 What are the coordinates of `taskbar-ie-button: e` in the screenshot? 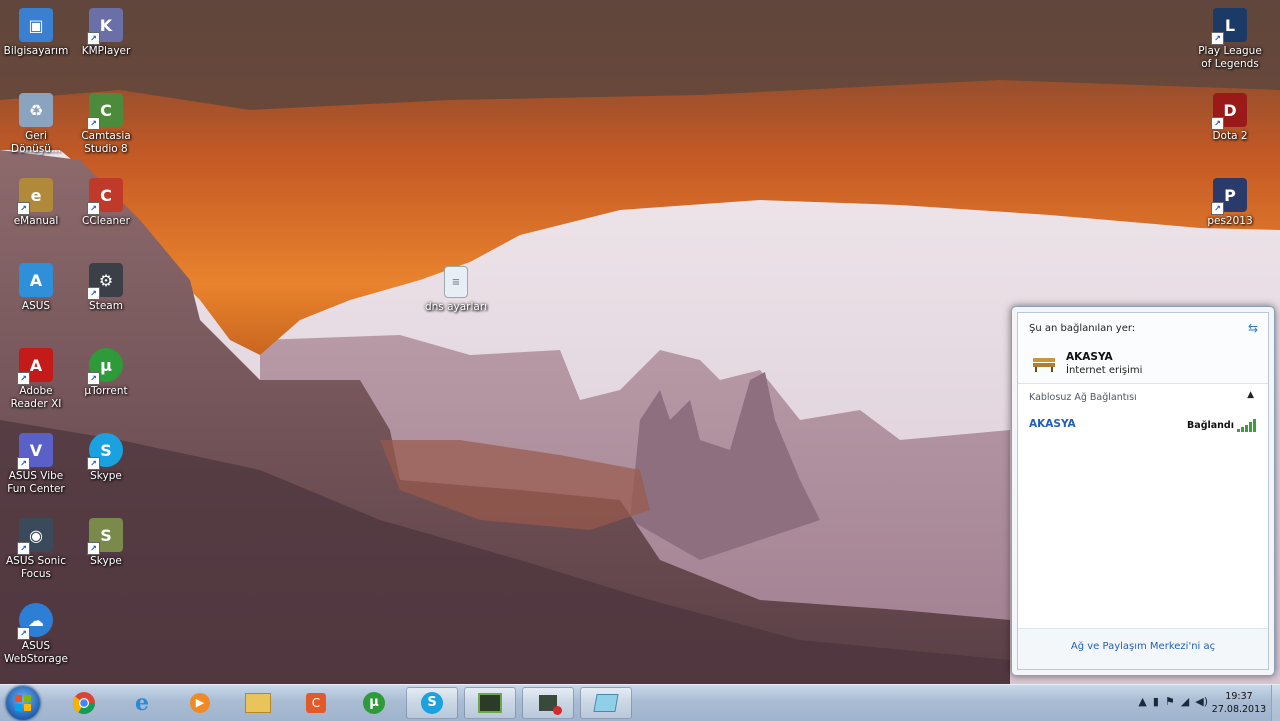 It's located at (142, 703).